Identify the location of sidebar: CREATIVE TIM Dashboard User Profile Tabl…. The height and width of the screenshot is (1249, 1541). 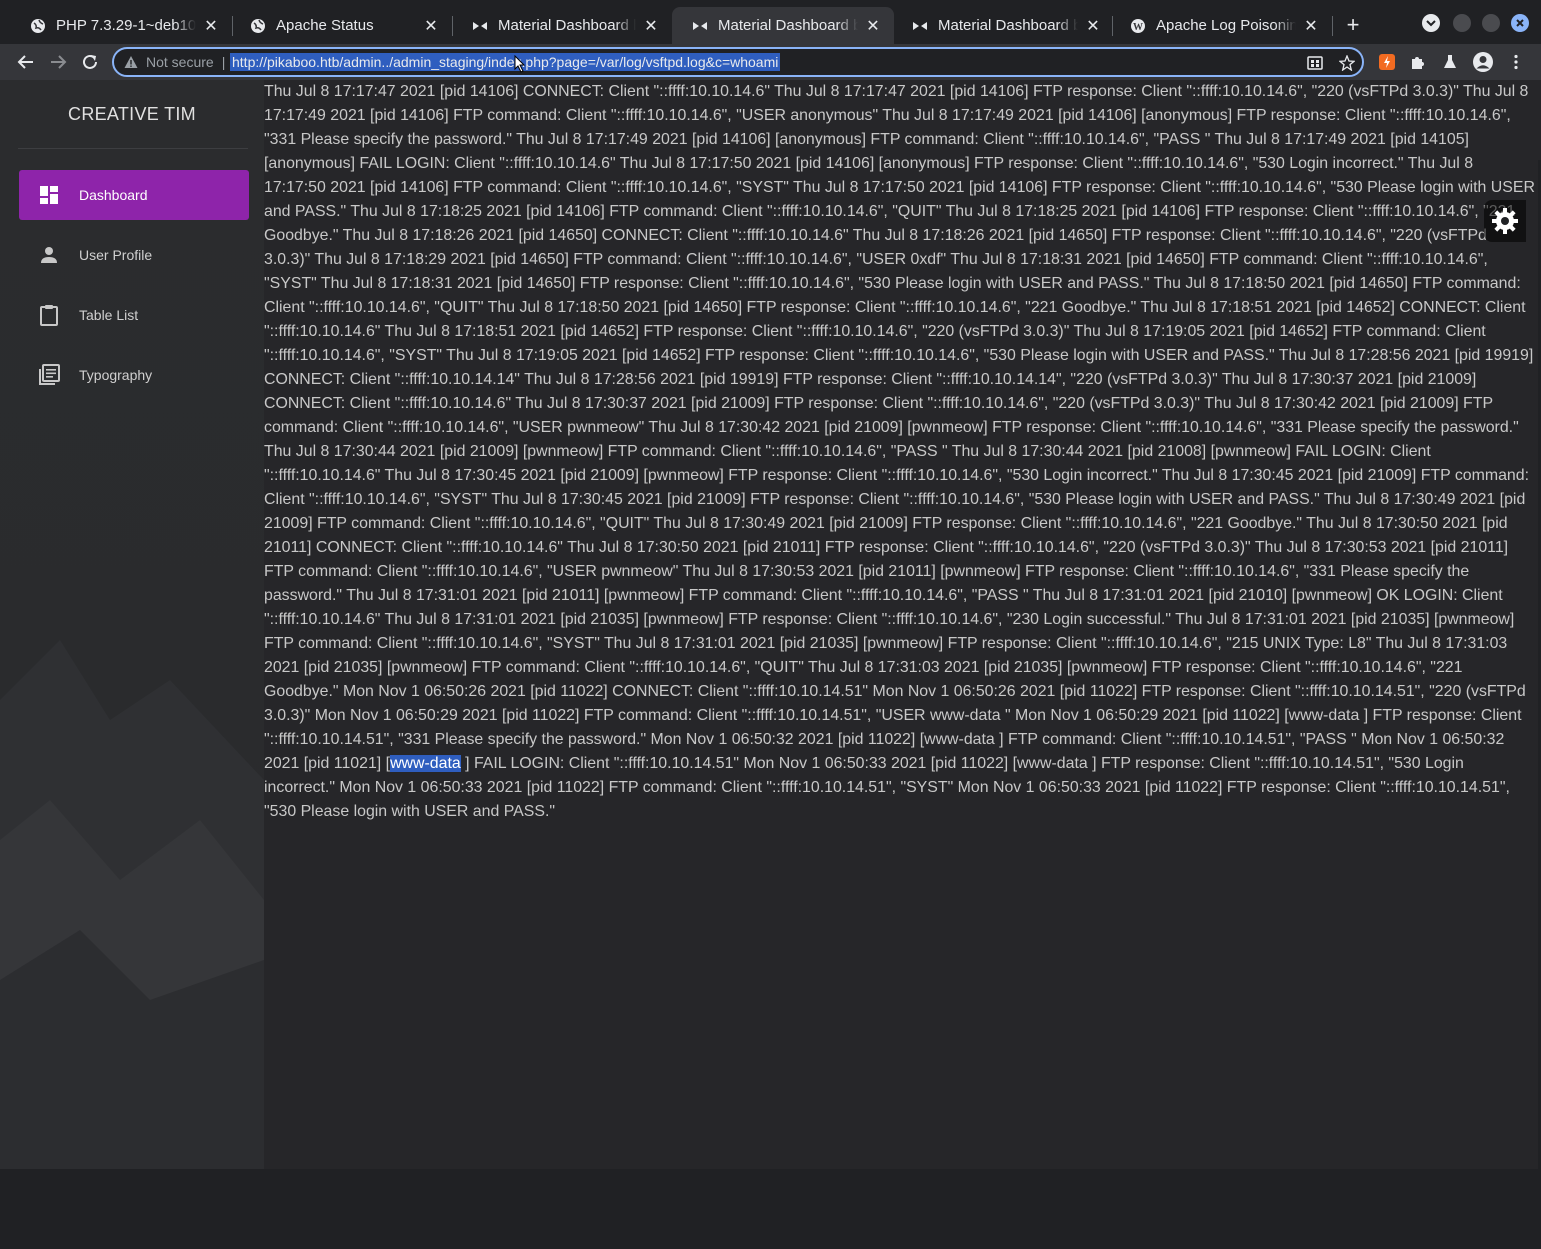
(132, 624).